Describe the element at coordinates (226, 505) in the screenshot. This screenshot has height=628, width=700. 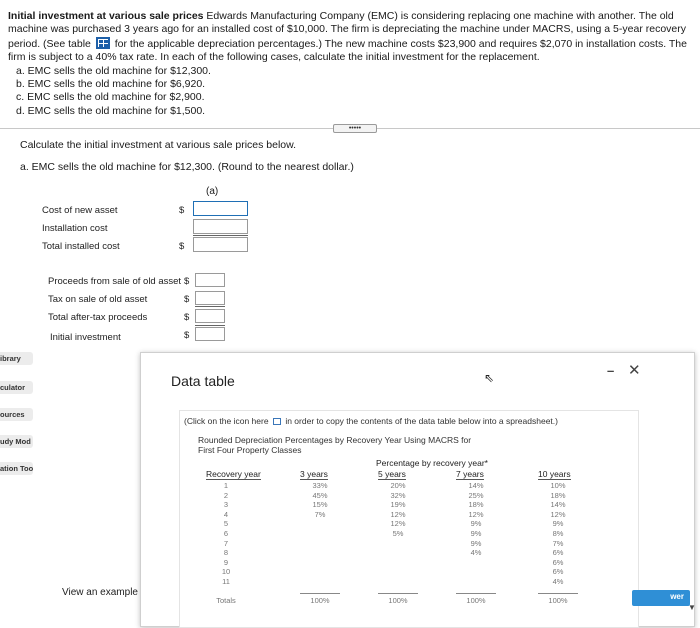
I see `year-cell: 3` at that location.